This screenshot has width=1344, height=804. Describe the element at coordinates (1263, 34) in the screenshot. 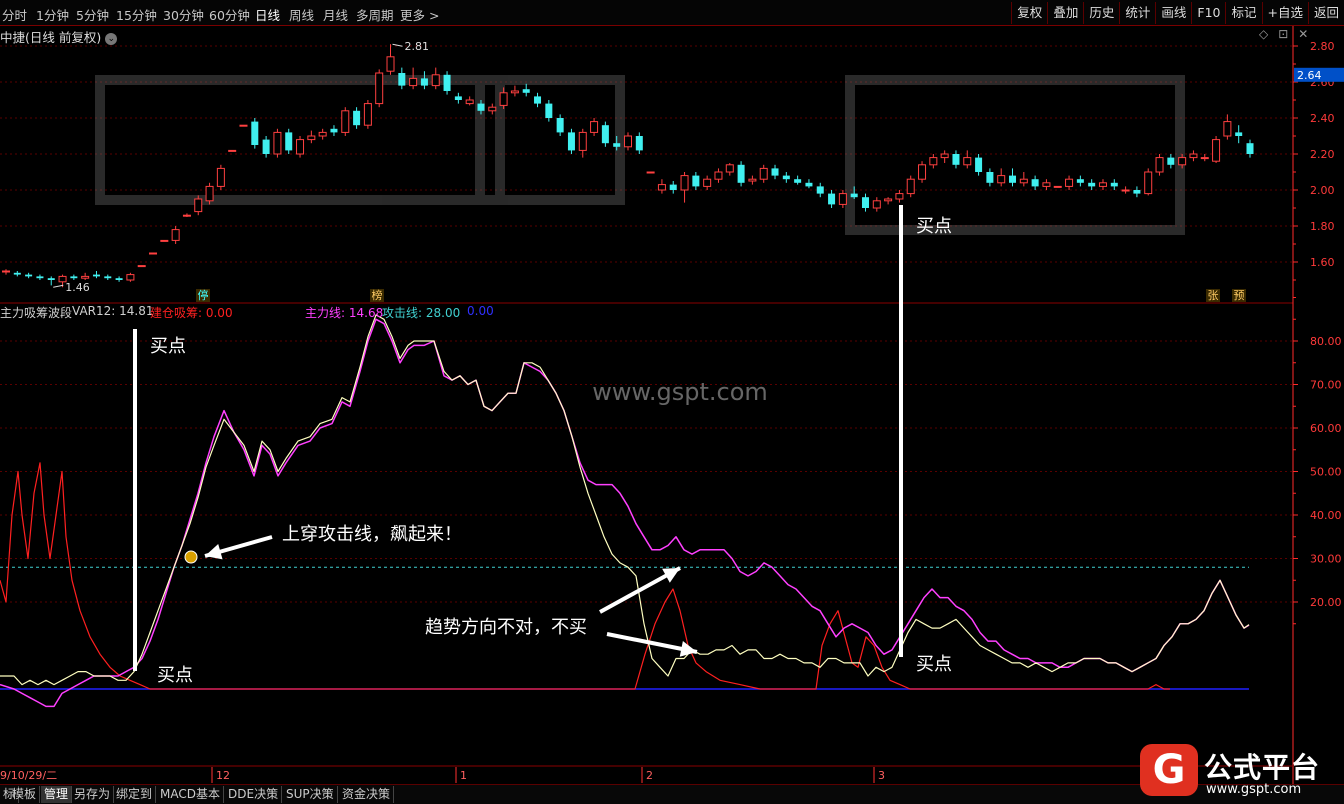

I see `diamond-icon: ◇` at that location.